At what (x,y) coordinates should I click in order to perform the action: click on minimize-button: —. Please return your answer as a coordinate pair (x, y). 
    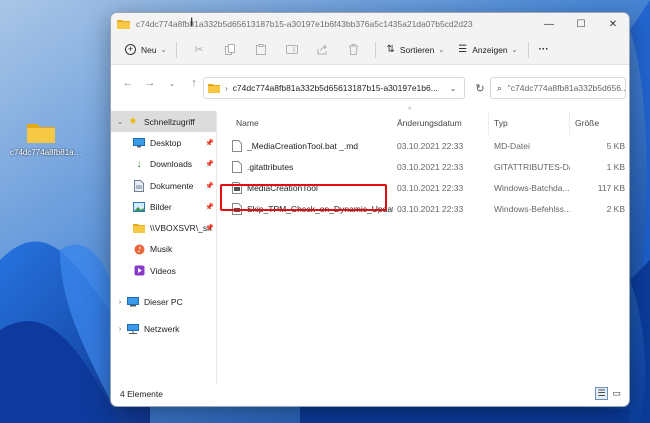
    Looking at the image, I should click on (549, 24).